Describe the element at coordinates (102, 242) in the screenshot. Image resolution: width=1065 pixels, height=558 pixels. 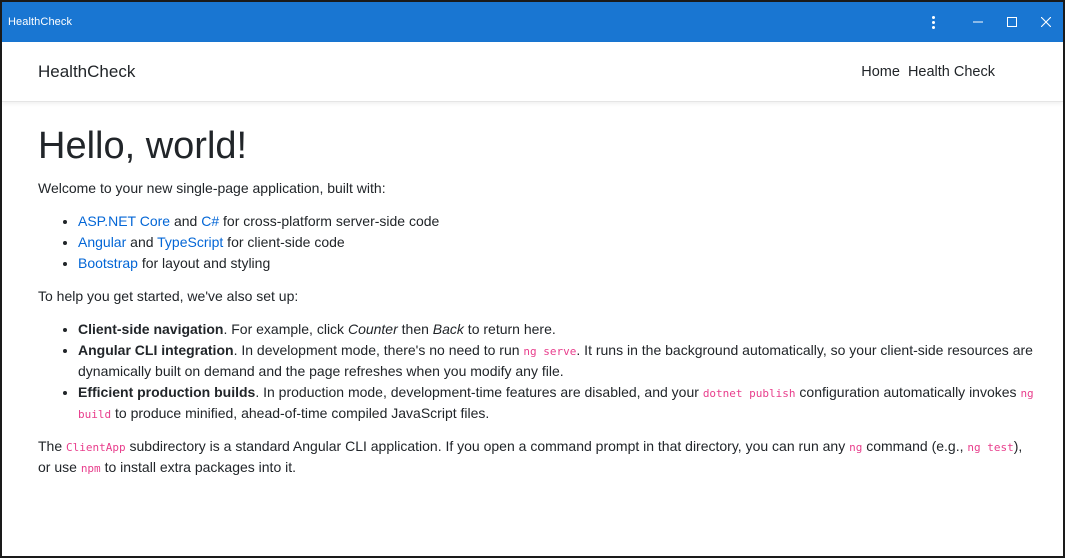
I see `angular-link: Angular` at that location.